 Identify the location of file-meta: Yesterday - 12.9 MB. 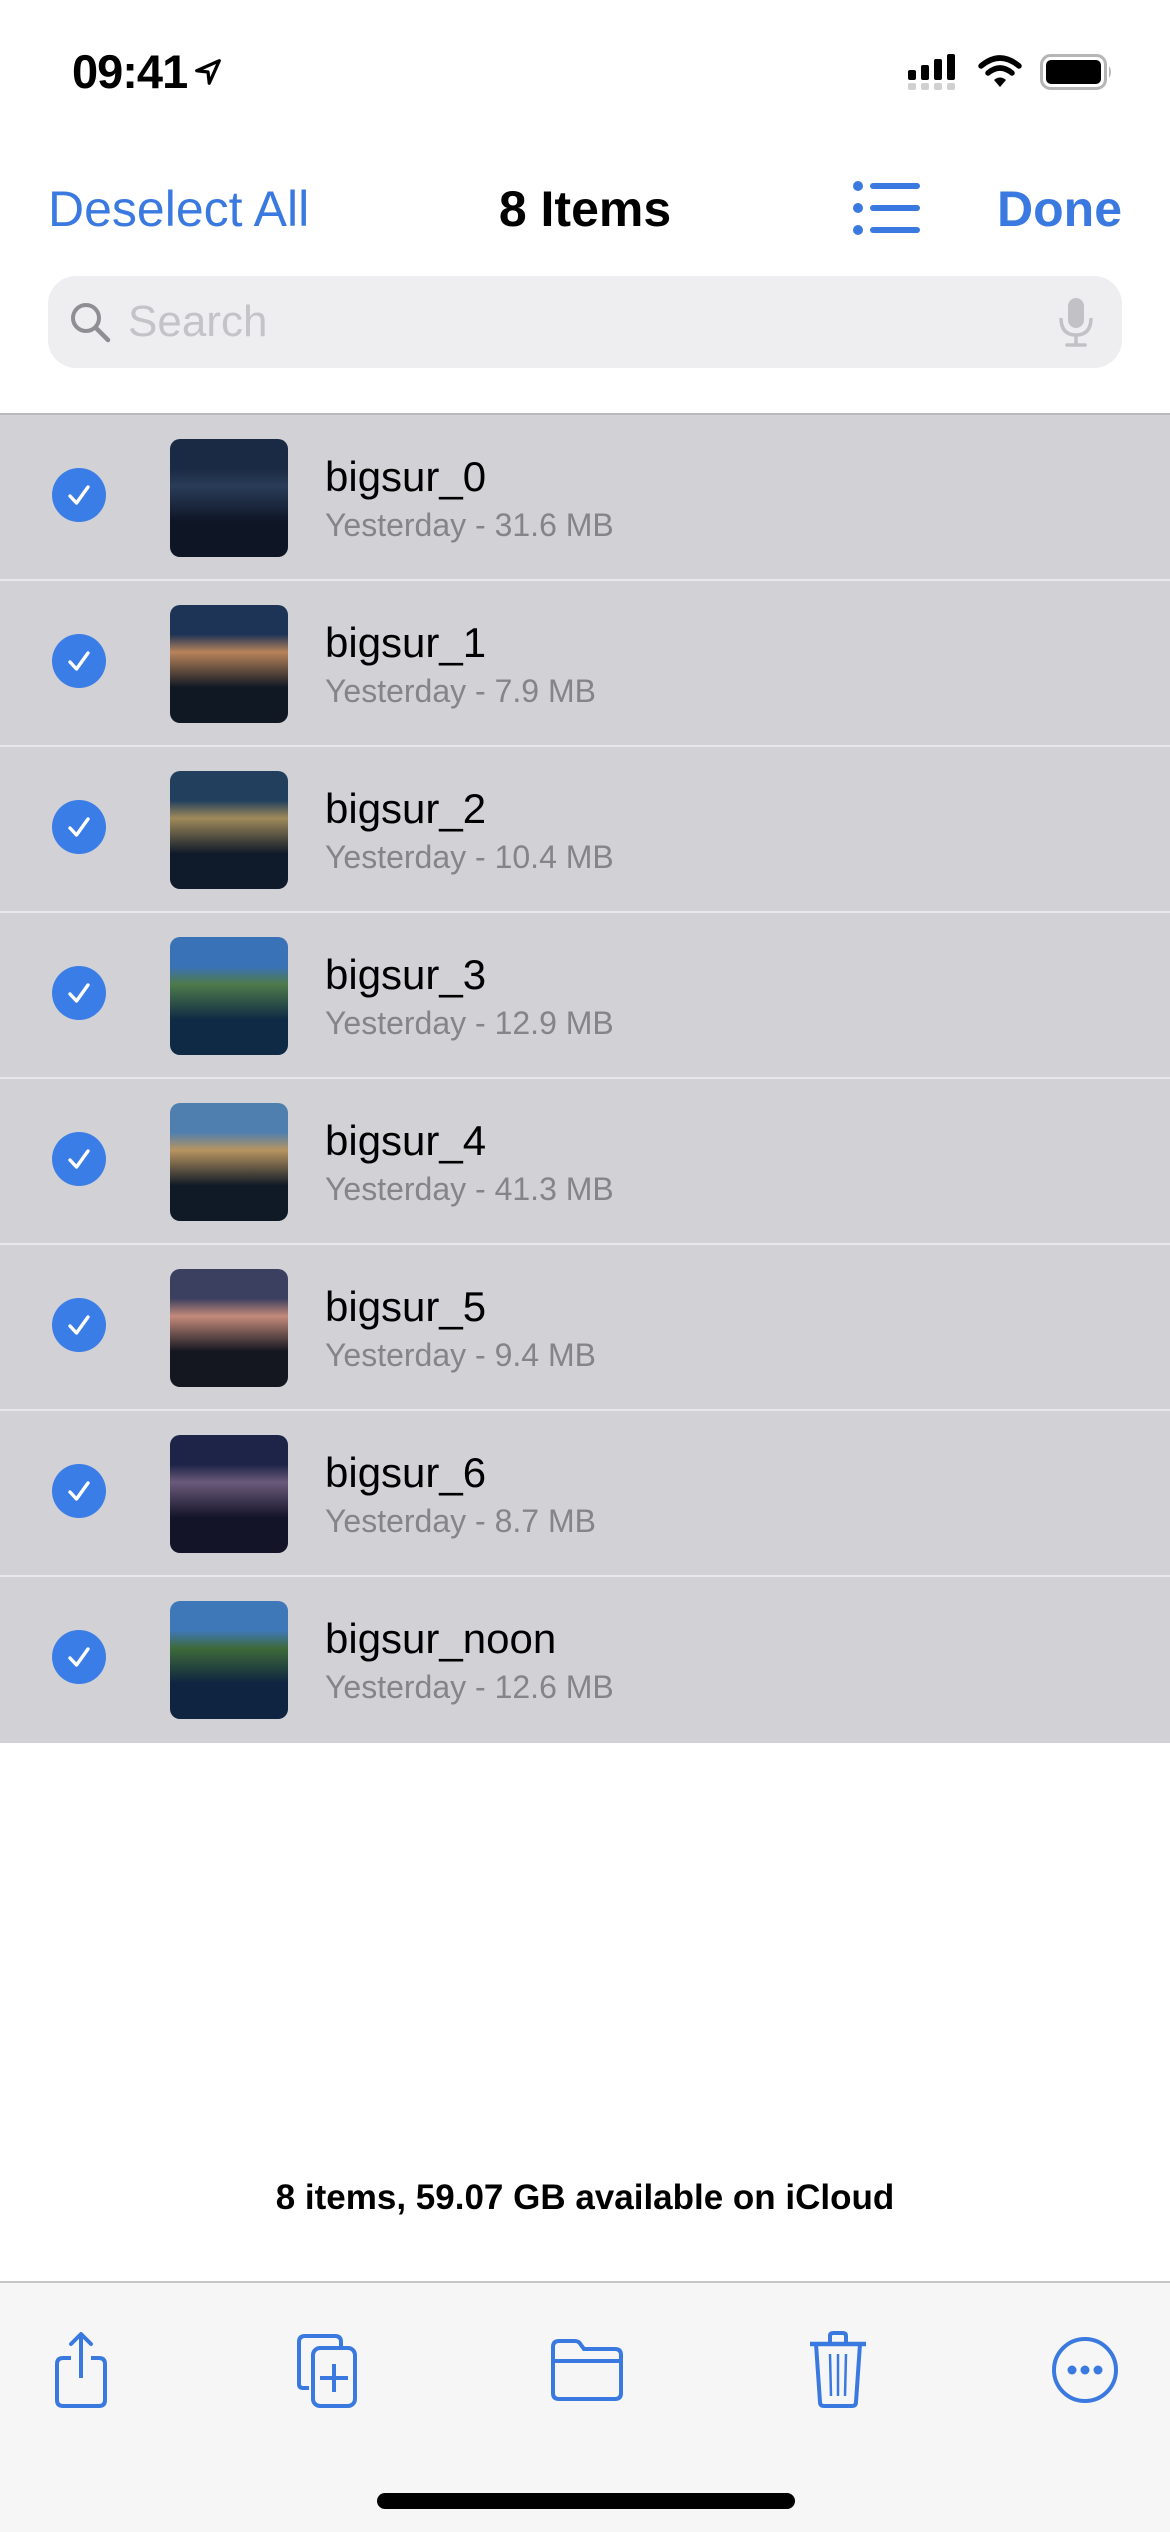
(469, 1023).